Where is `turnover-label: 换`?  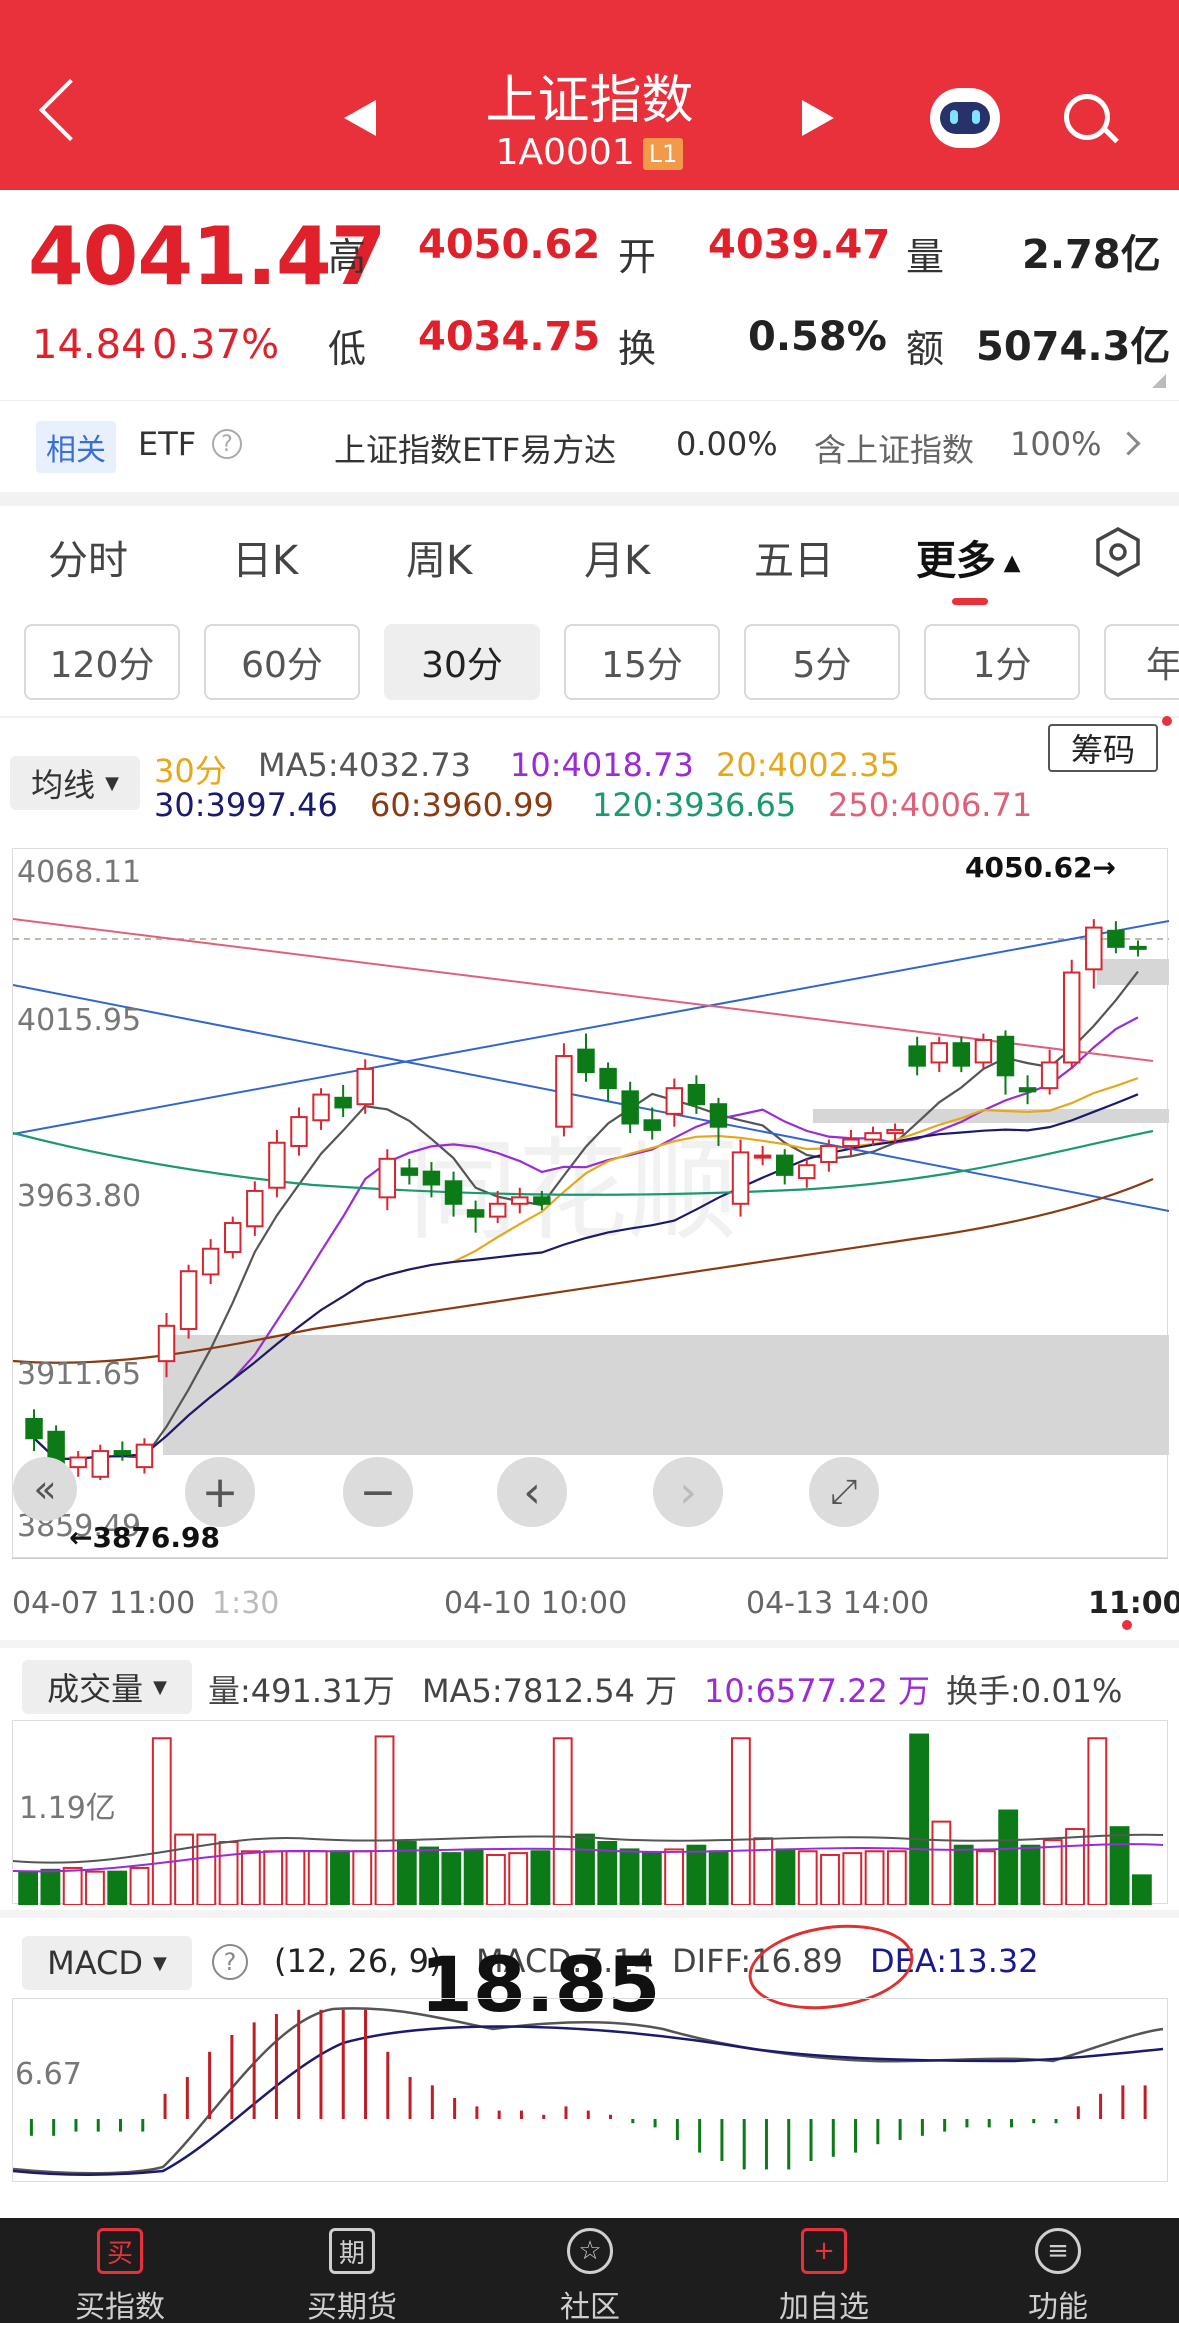
turnover-label: 换 is located at coordinates (637, 349).